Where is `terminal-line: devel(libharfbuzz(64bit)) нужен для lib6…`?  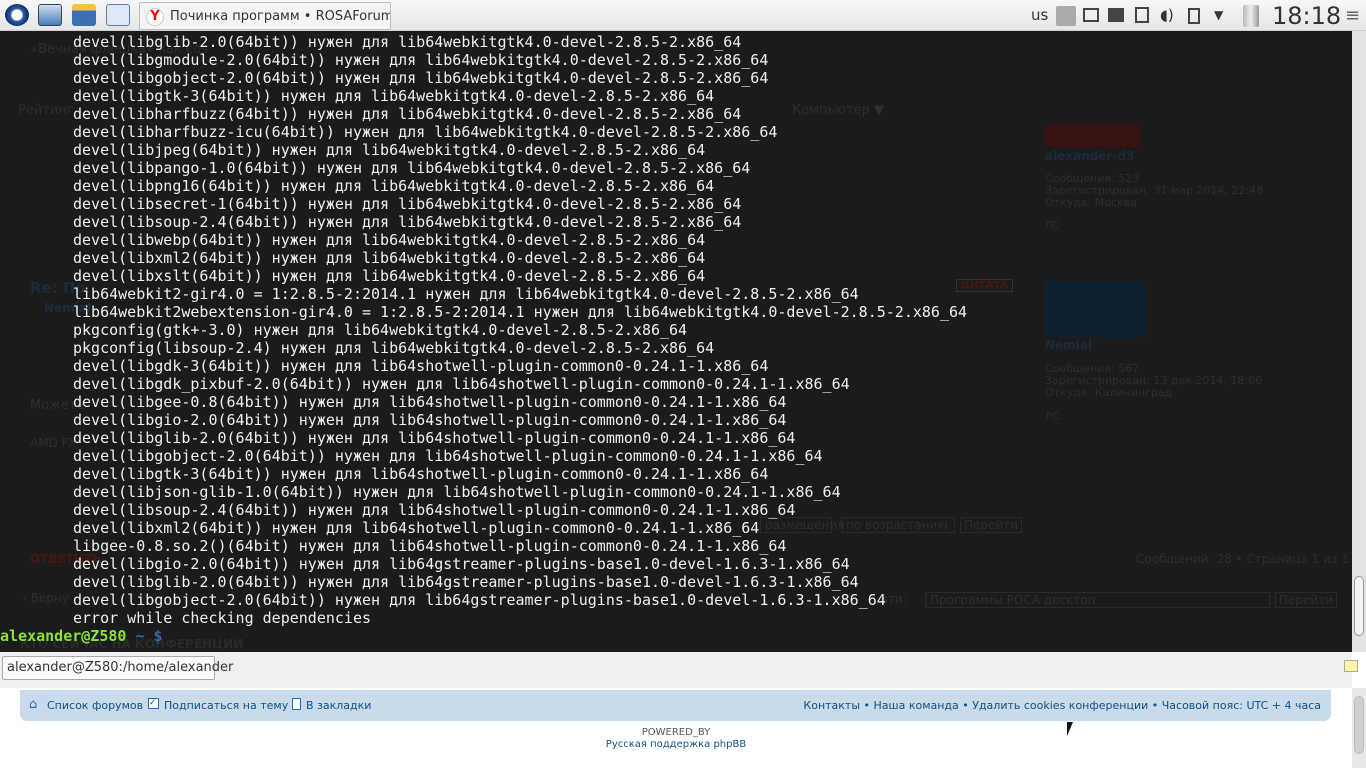 terminal-line: devel(libharfbuzz(64bit)) нужен для lib6… is located at coordinates (407, 114).